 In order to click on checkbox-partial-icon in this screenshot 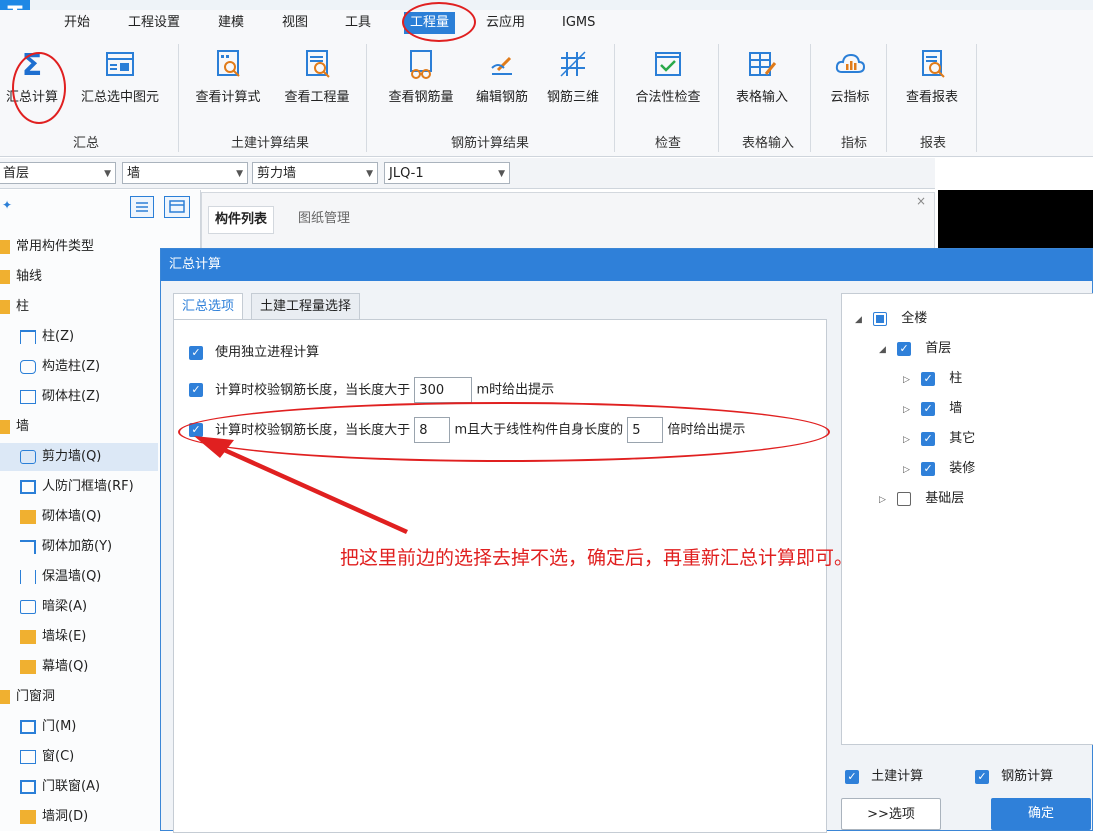, I will do `click(880, 318)`.